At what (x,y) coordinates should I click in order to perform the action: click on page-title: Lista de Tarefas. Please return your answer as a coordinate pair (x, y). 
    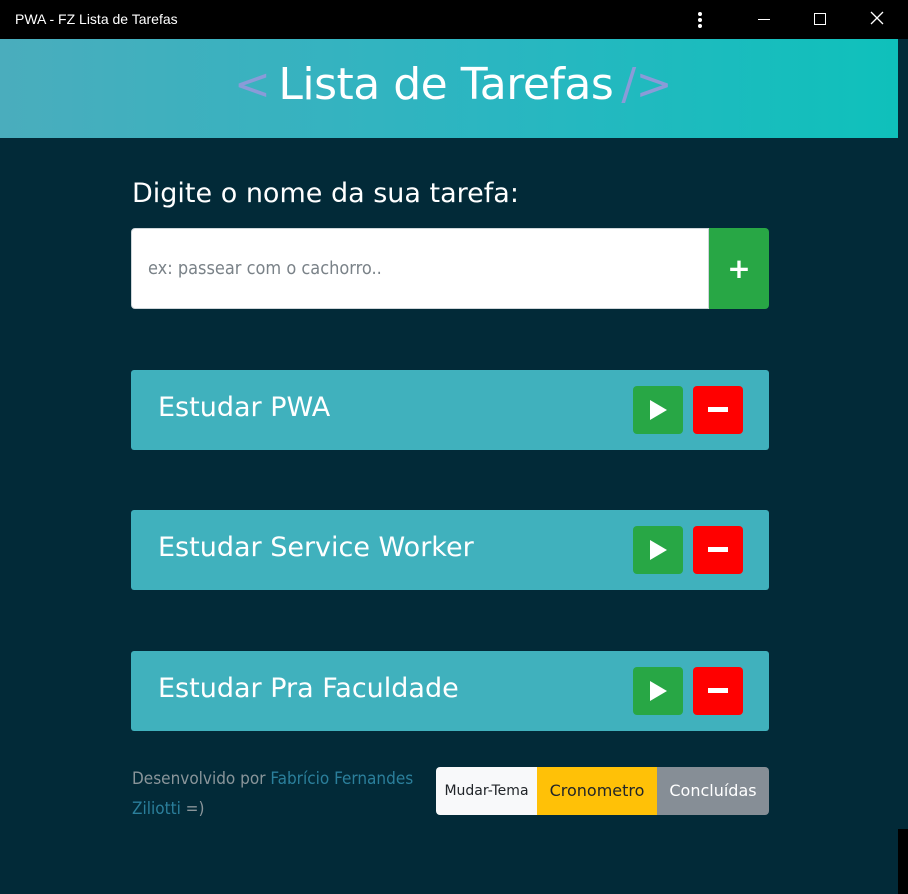
    Looking at the image, I should click on (446, 84).